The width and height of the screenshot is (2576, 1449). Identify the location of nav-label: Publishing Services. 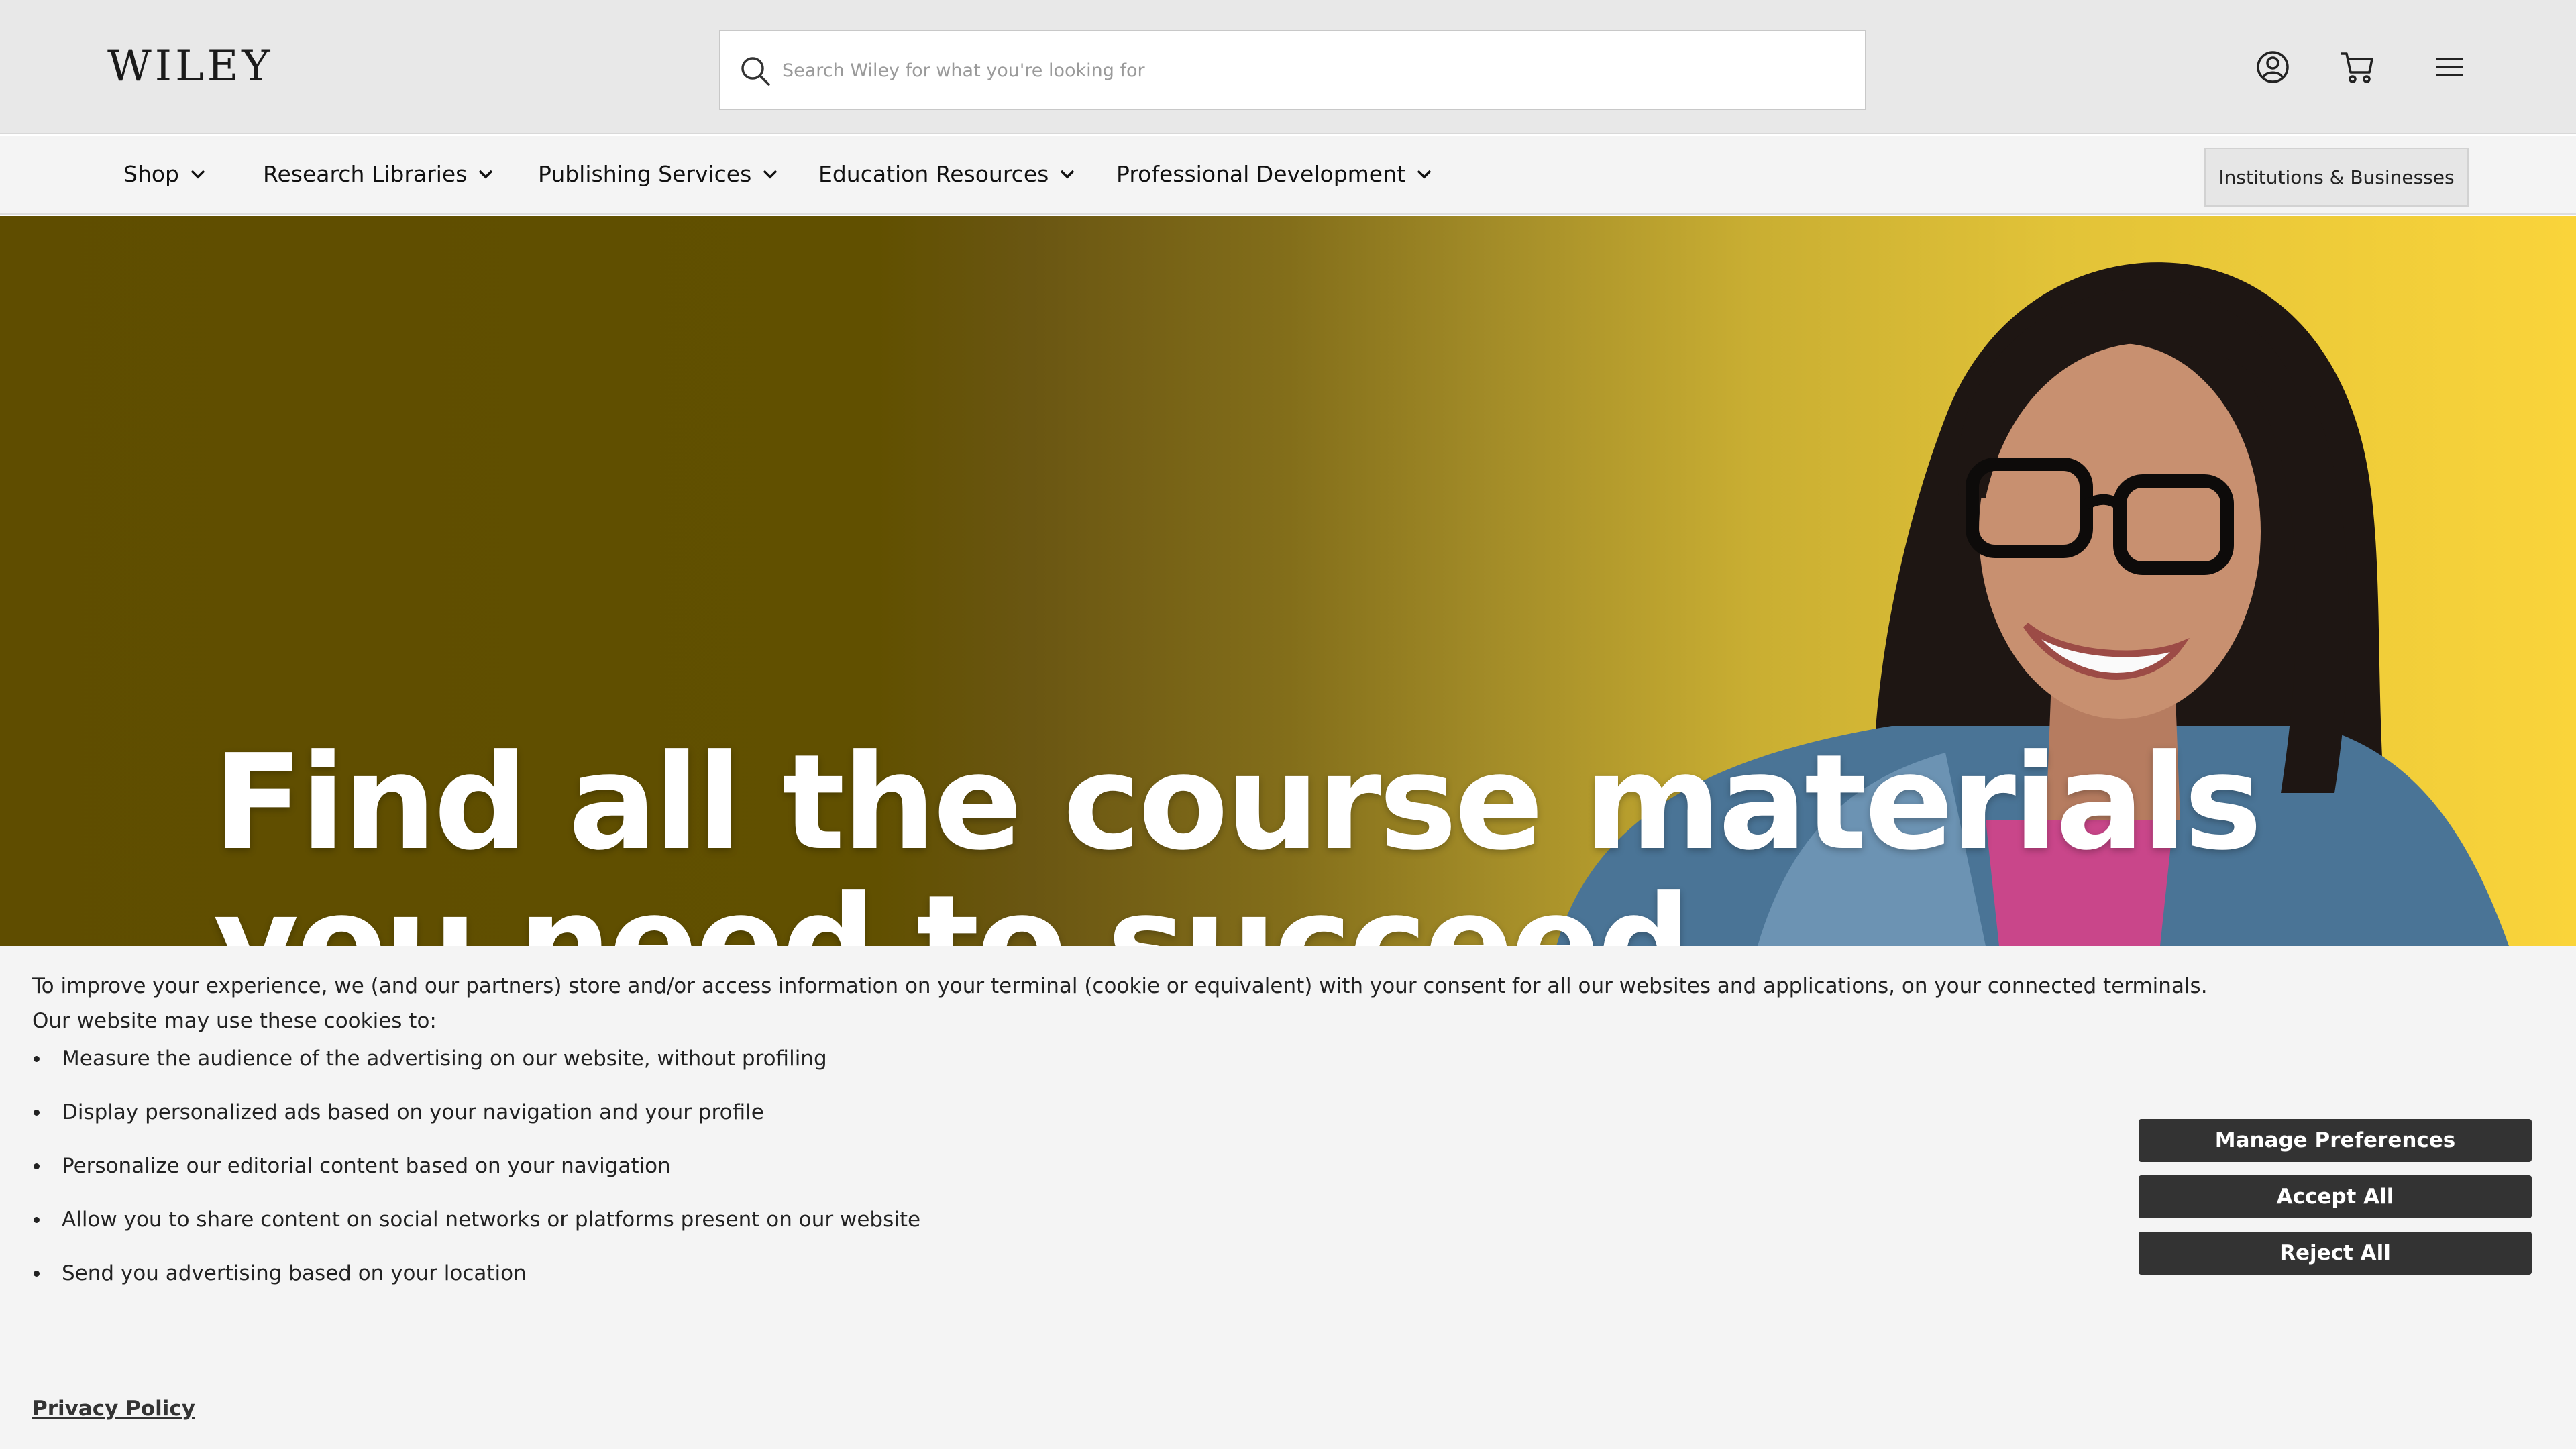
(645, 174).